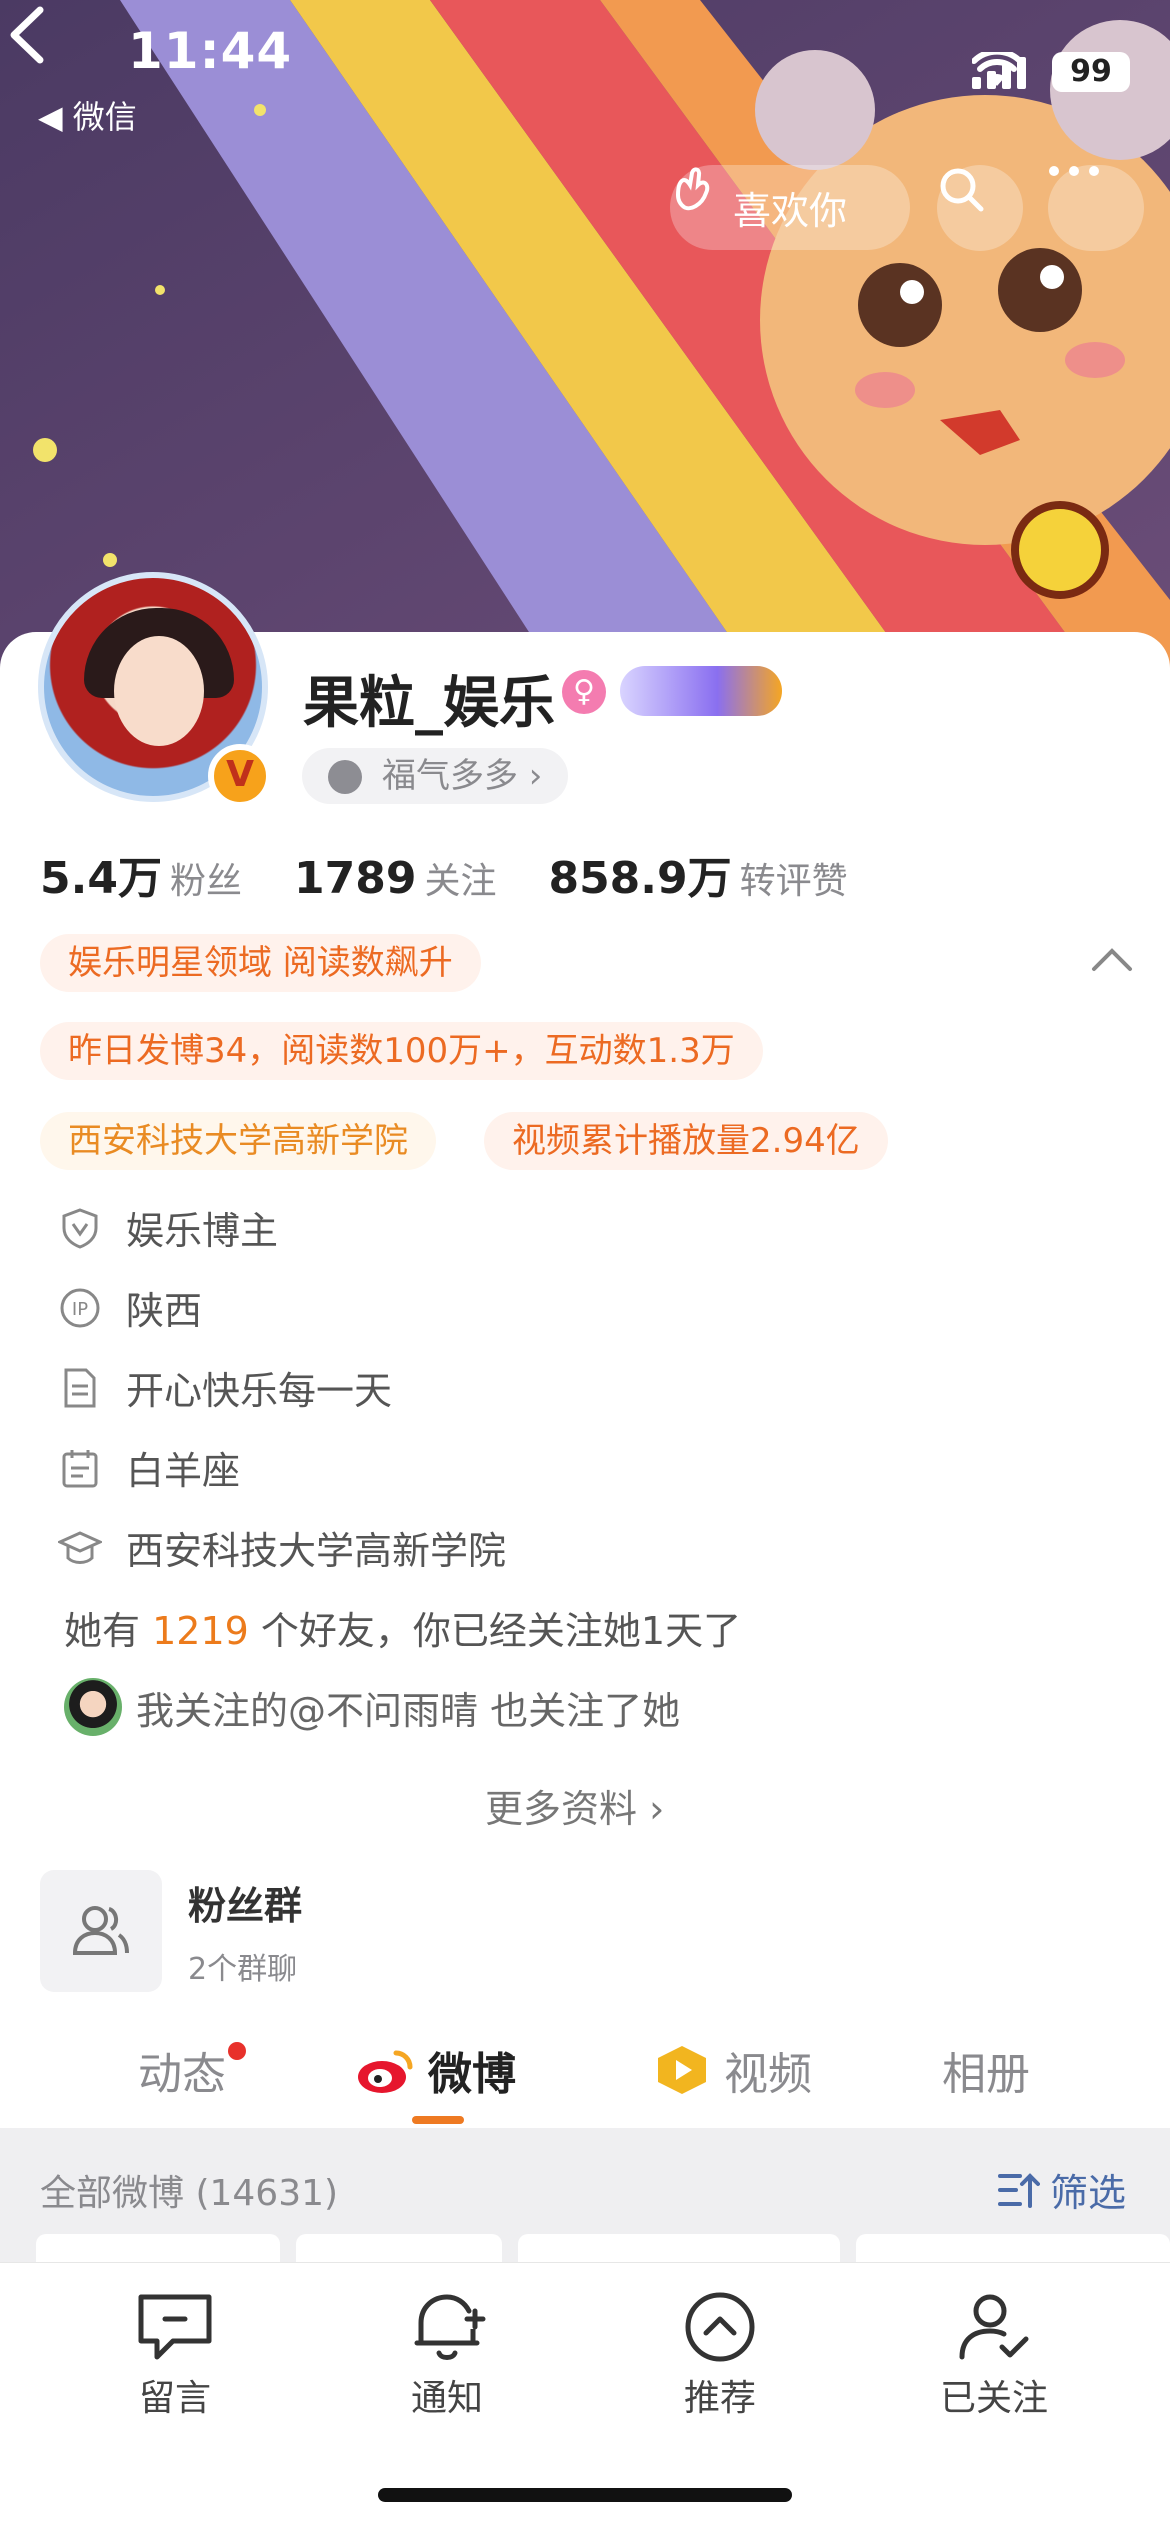  Describe the element at coordinates (446, 2398) in the screenshot. I see `notify-label: 通知` at that location.